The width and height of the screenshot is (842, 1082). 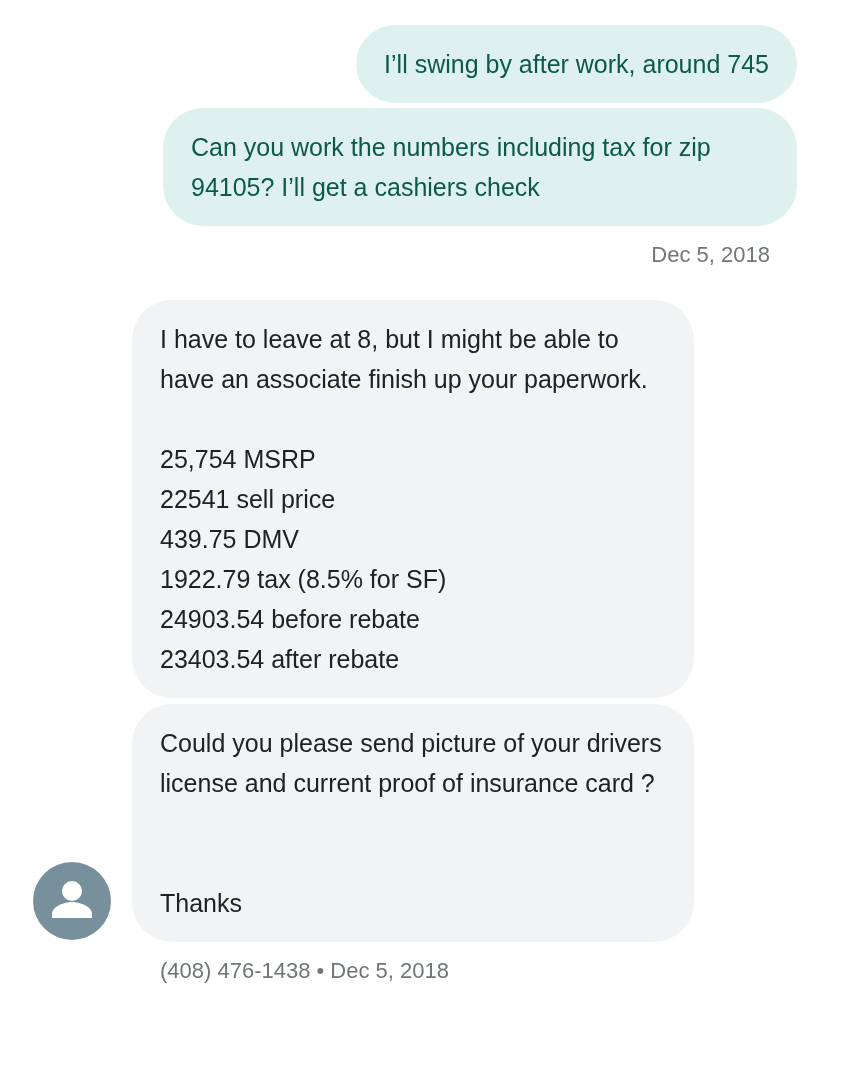 What do you see at coordinates (480, 167) in the screenshot?
I see `sent-message: Can you work the numbers including tax for zip 94105? I’ll get a cashiers check` at bounding box center [480, 167].